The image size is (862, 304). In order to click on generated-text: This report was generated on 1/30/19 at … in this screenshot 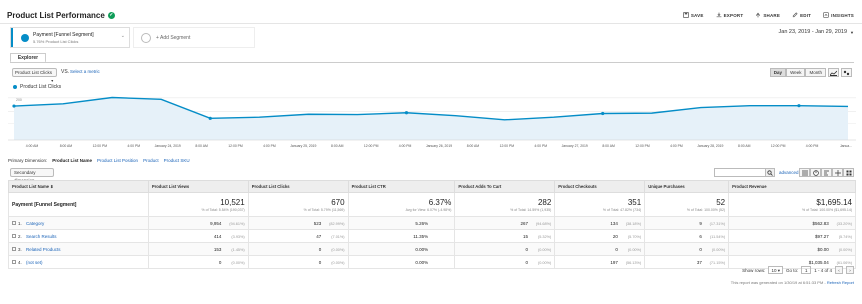, I will do `click(778, 282)`.